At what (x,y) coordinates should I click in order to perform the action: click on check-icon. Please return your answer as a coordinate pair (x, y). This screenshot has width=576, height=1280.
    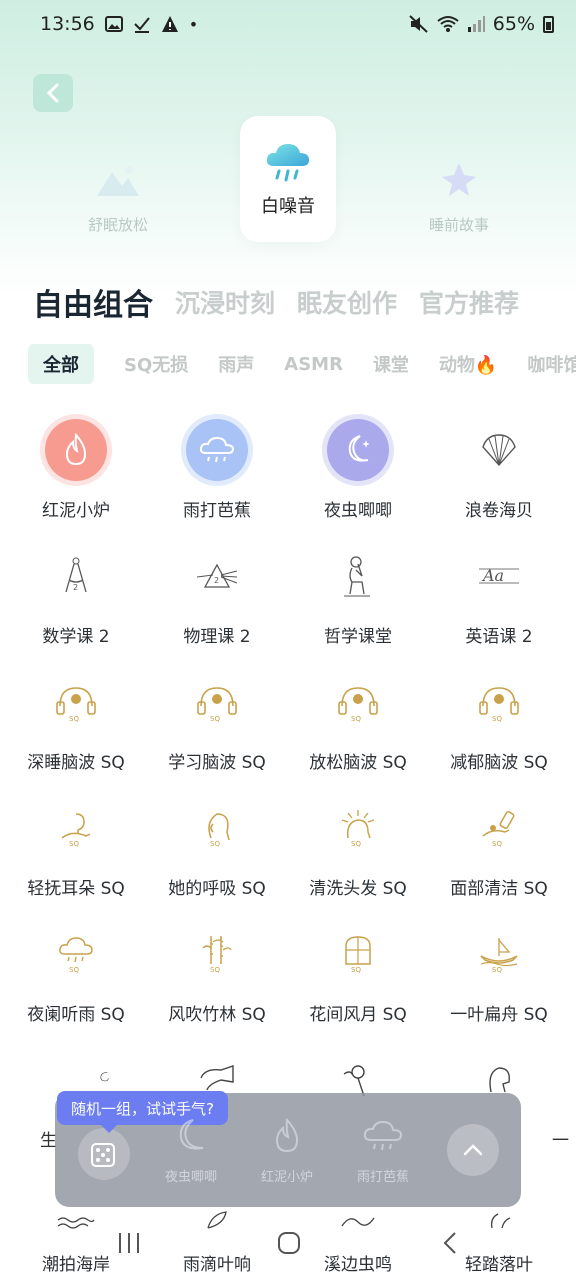
    Looking at the image, I should click on (142, 25).